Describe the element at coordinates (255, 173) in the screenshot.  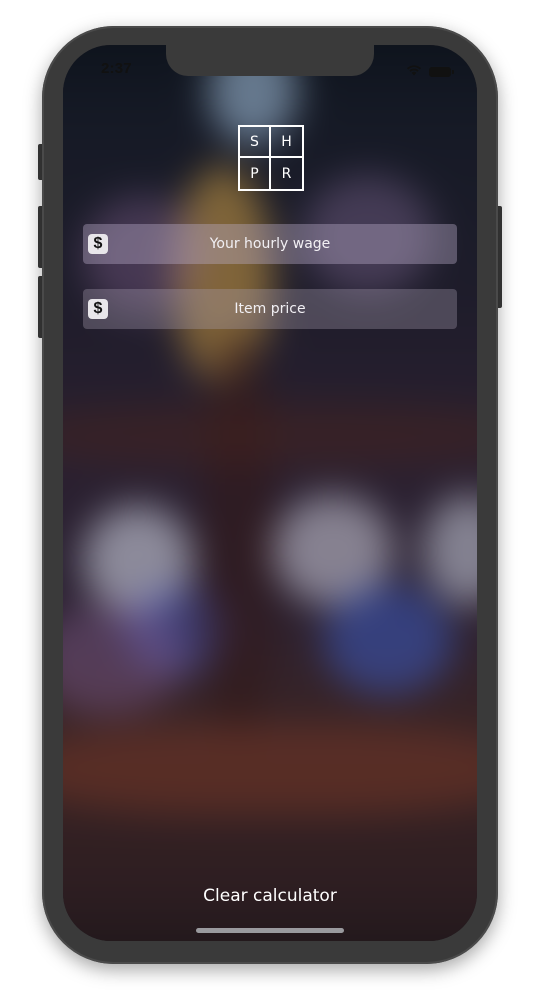
I see `logo-letter-p: P` at that location.